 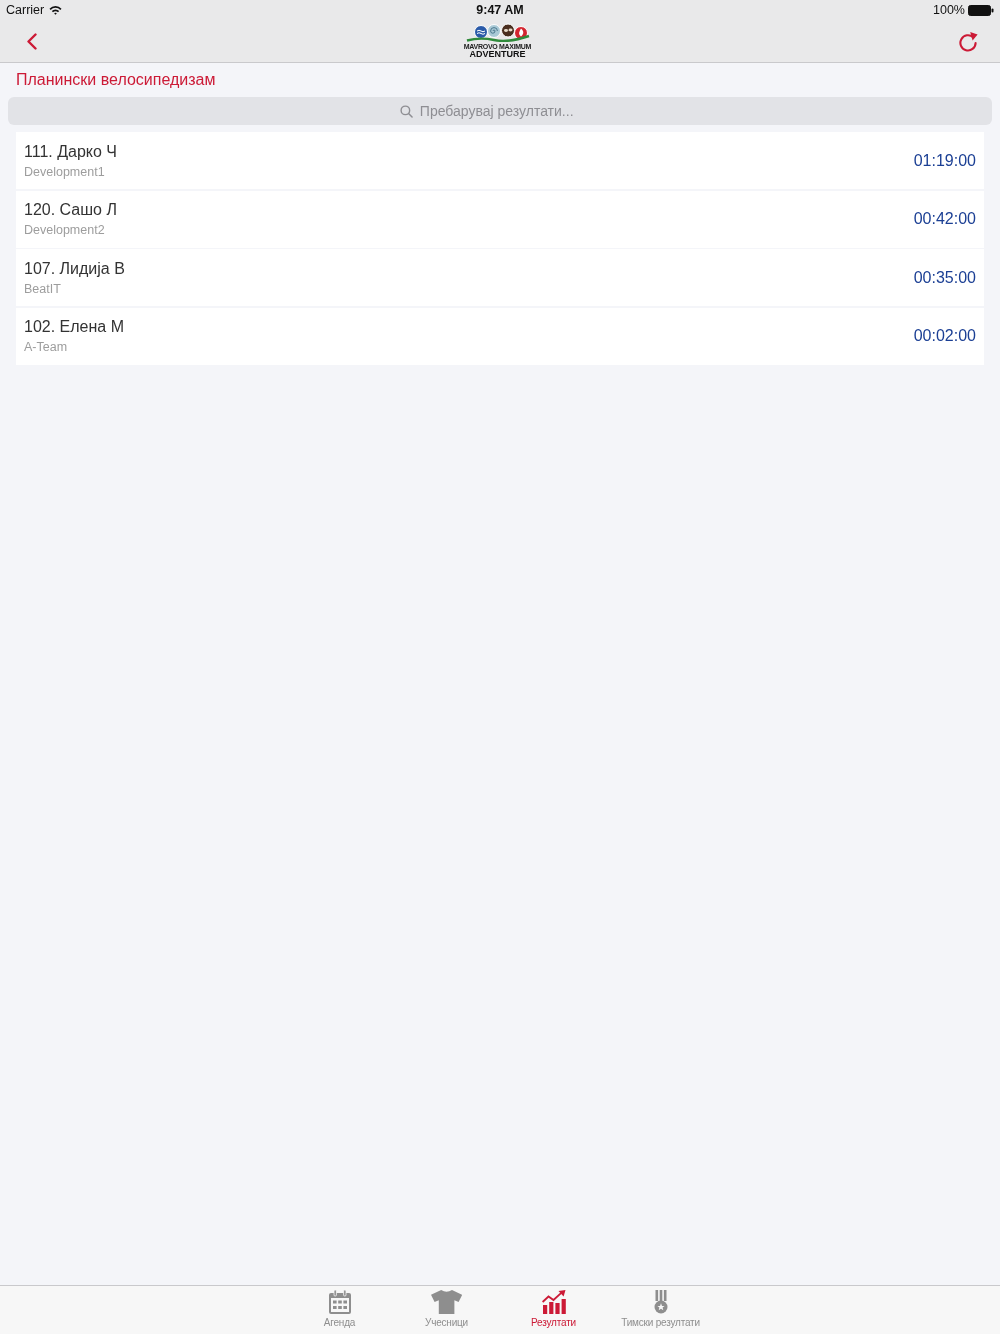 I want to click on medal-icon, so click(x=660, y=1302).